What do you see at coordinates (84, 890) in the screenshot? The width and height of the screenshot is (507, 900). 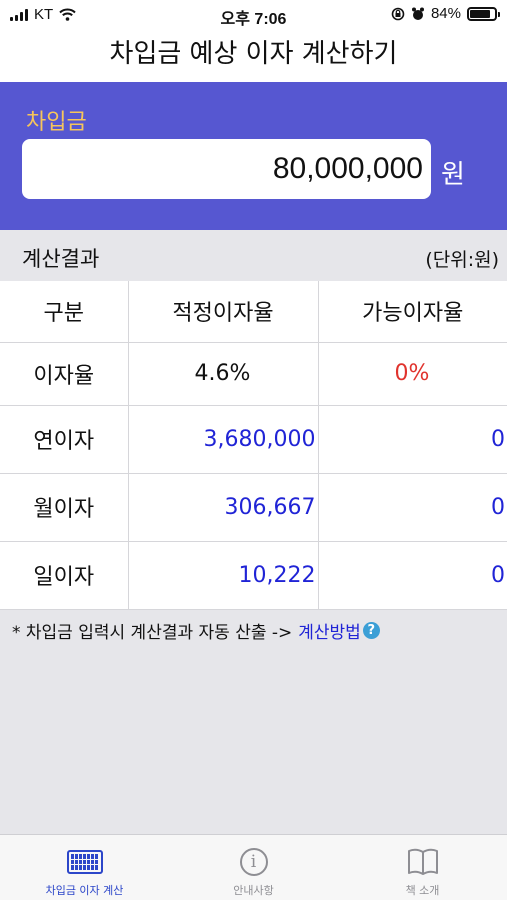 I see `tab-label: 차입금 이자 계산` at bounding box center [84, 890].